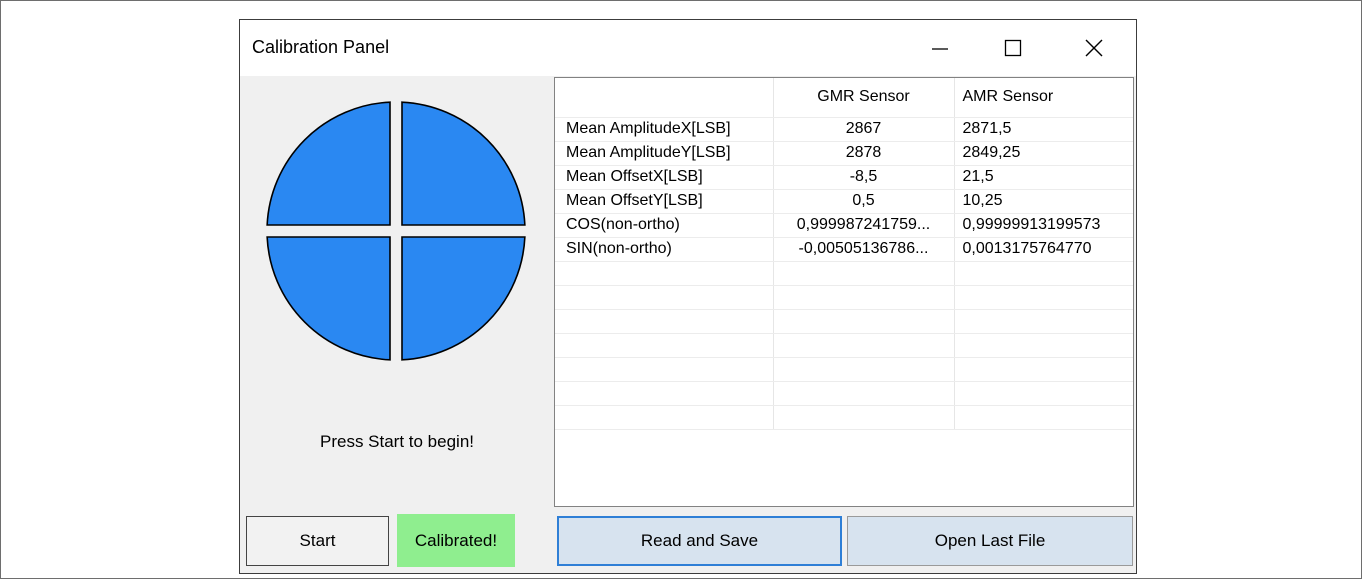 This screenshot has height=579, width=1362. Describe the element at coordinates (1043, 177) in the screenshot. I see `cell-amr-value: 21,5` at that location.